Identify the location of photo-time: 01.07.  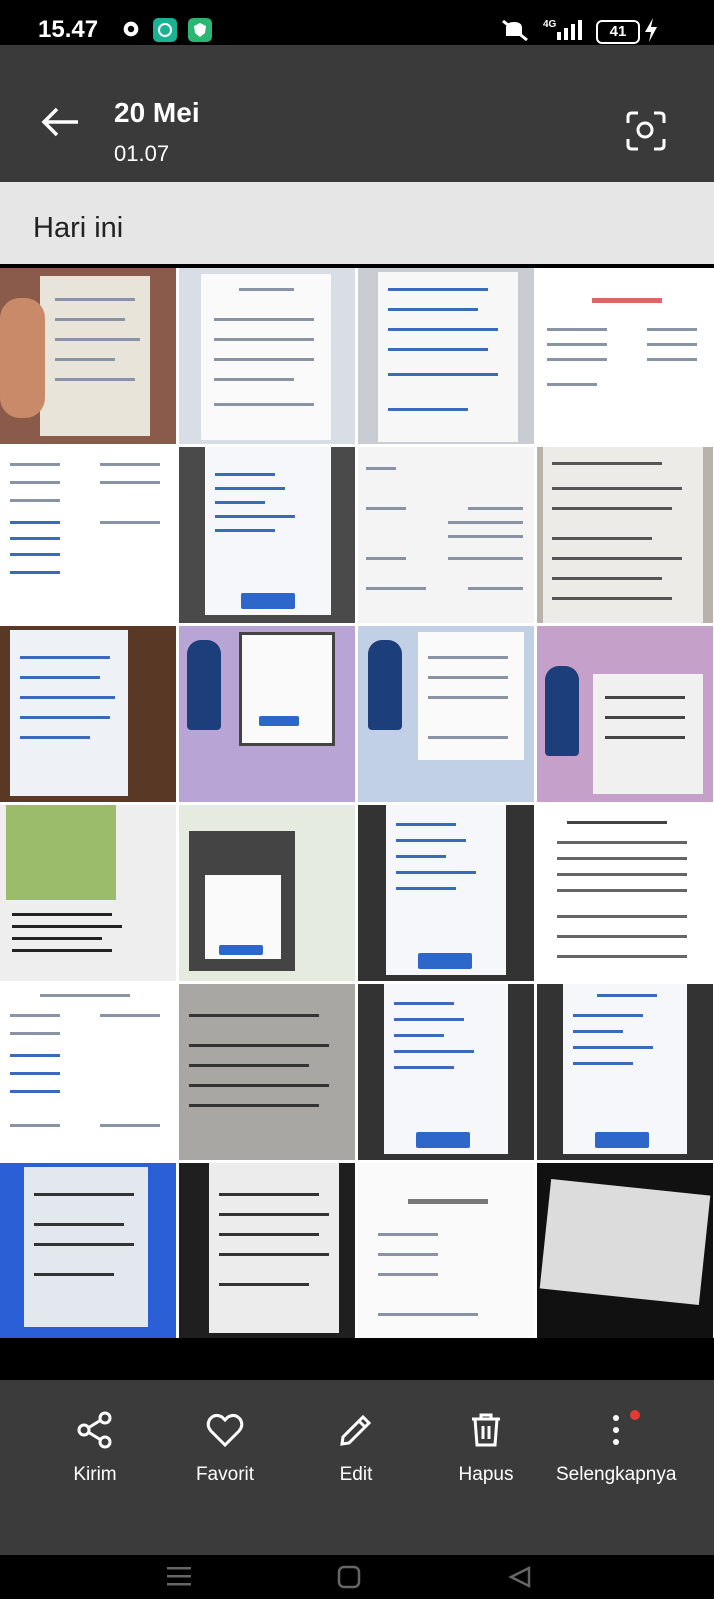
(142, 153).